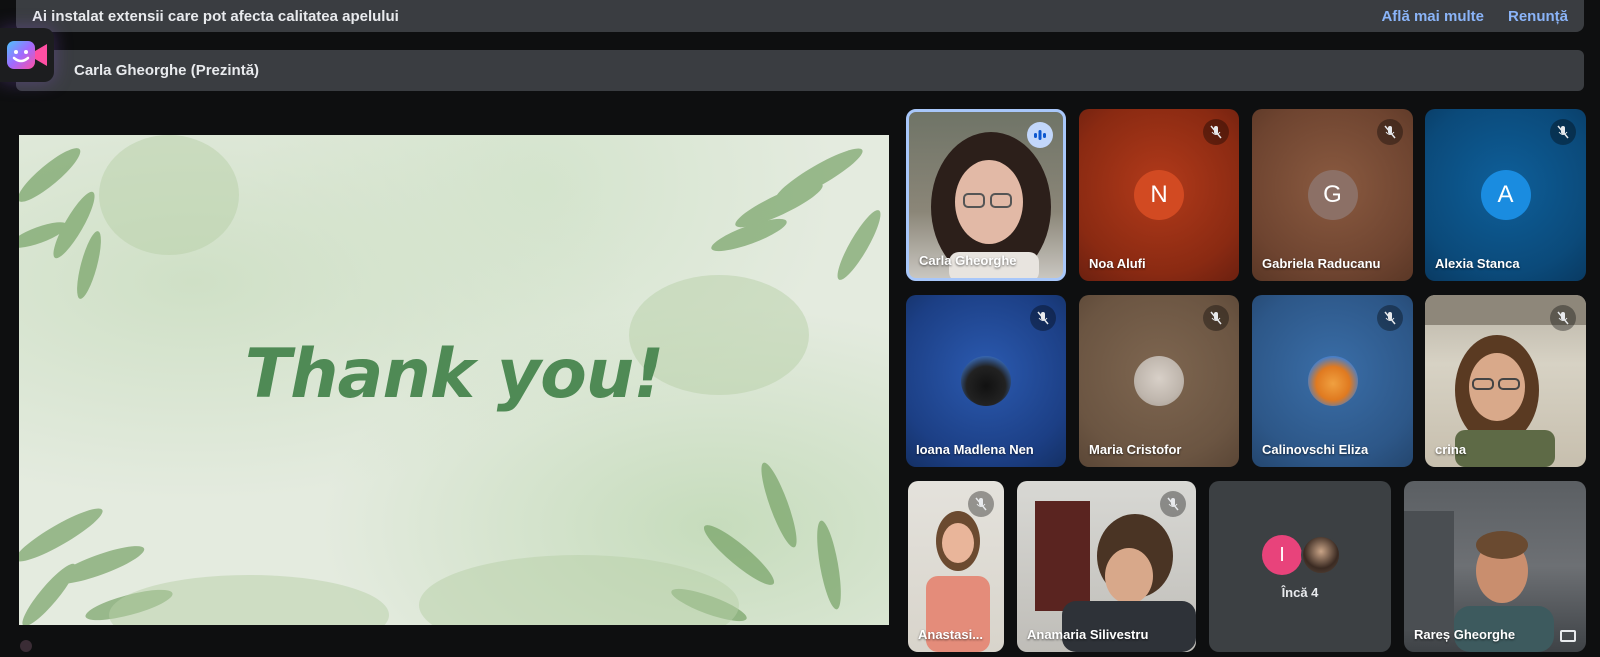 The image size is (1600, 657). I want to click on learn-more-link: Află mai multe, so click(1432, 12).